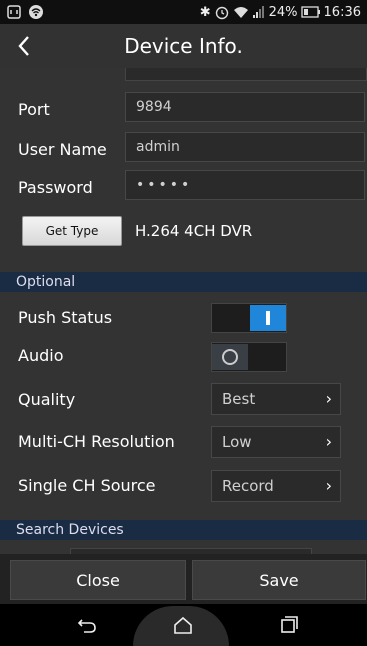 Image resolution: width=367 pixels, height=646 pixels. I want to click on multi-ch-resolution-value: Low, so click(237, 442).